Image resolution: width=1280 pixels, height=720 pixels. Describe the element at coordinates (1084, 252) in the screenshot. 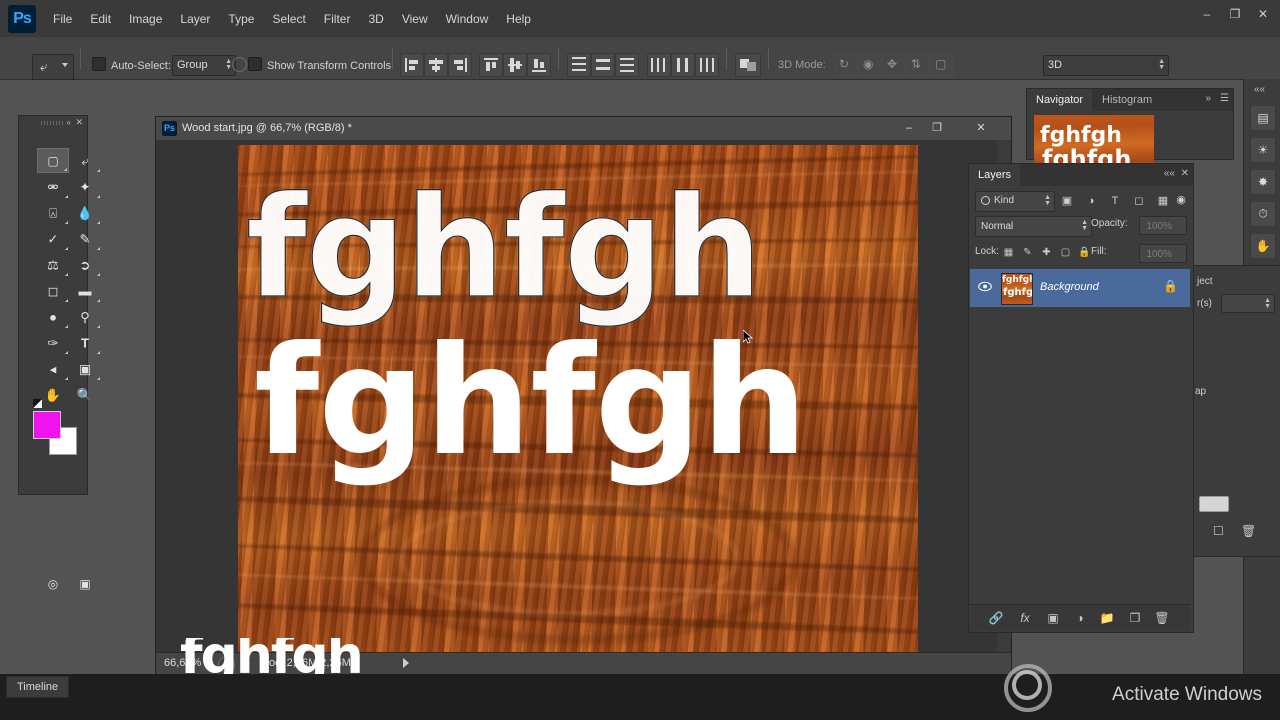

I see `lock-all-icon: 🔒` at that location.